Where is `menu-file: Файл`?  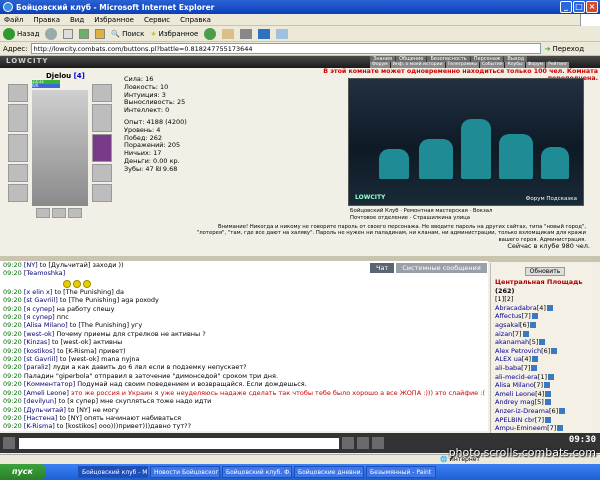 menu-file: Файл is located at coordinates (13, 20).